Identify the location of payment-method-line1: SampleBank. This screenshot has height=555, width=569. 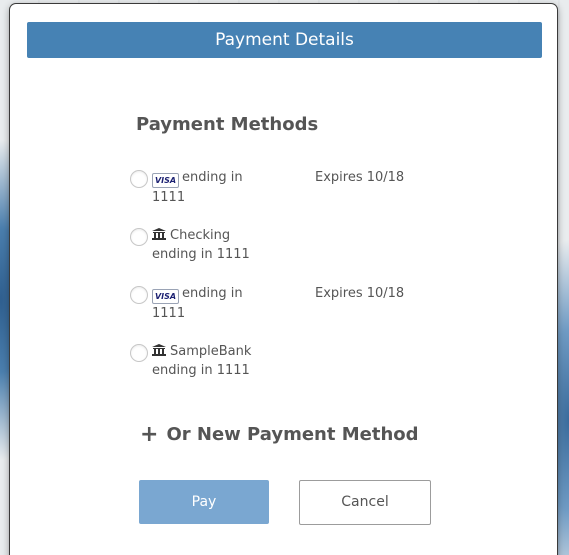
(211, 351).